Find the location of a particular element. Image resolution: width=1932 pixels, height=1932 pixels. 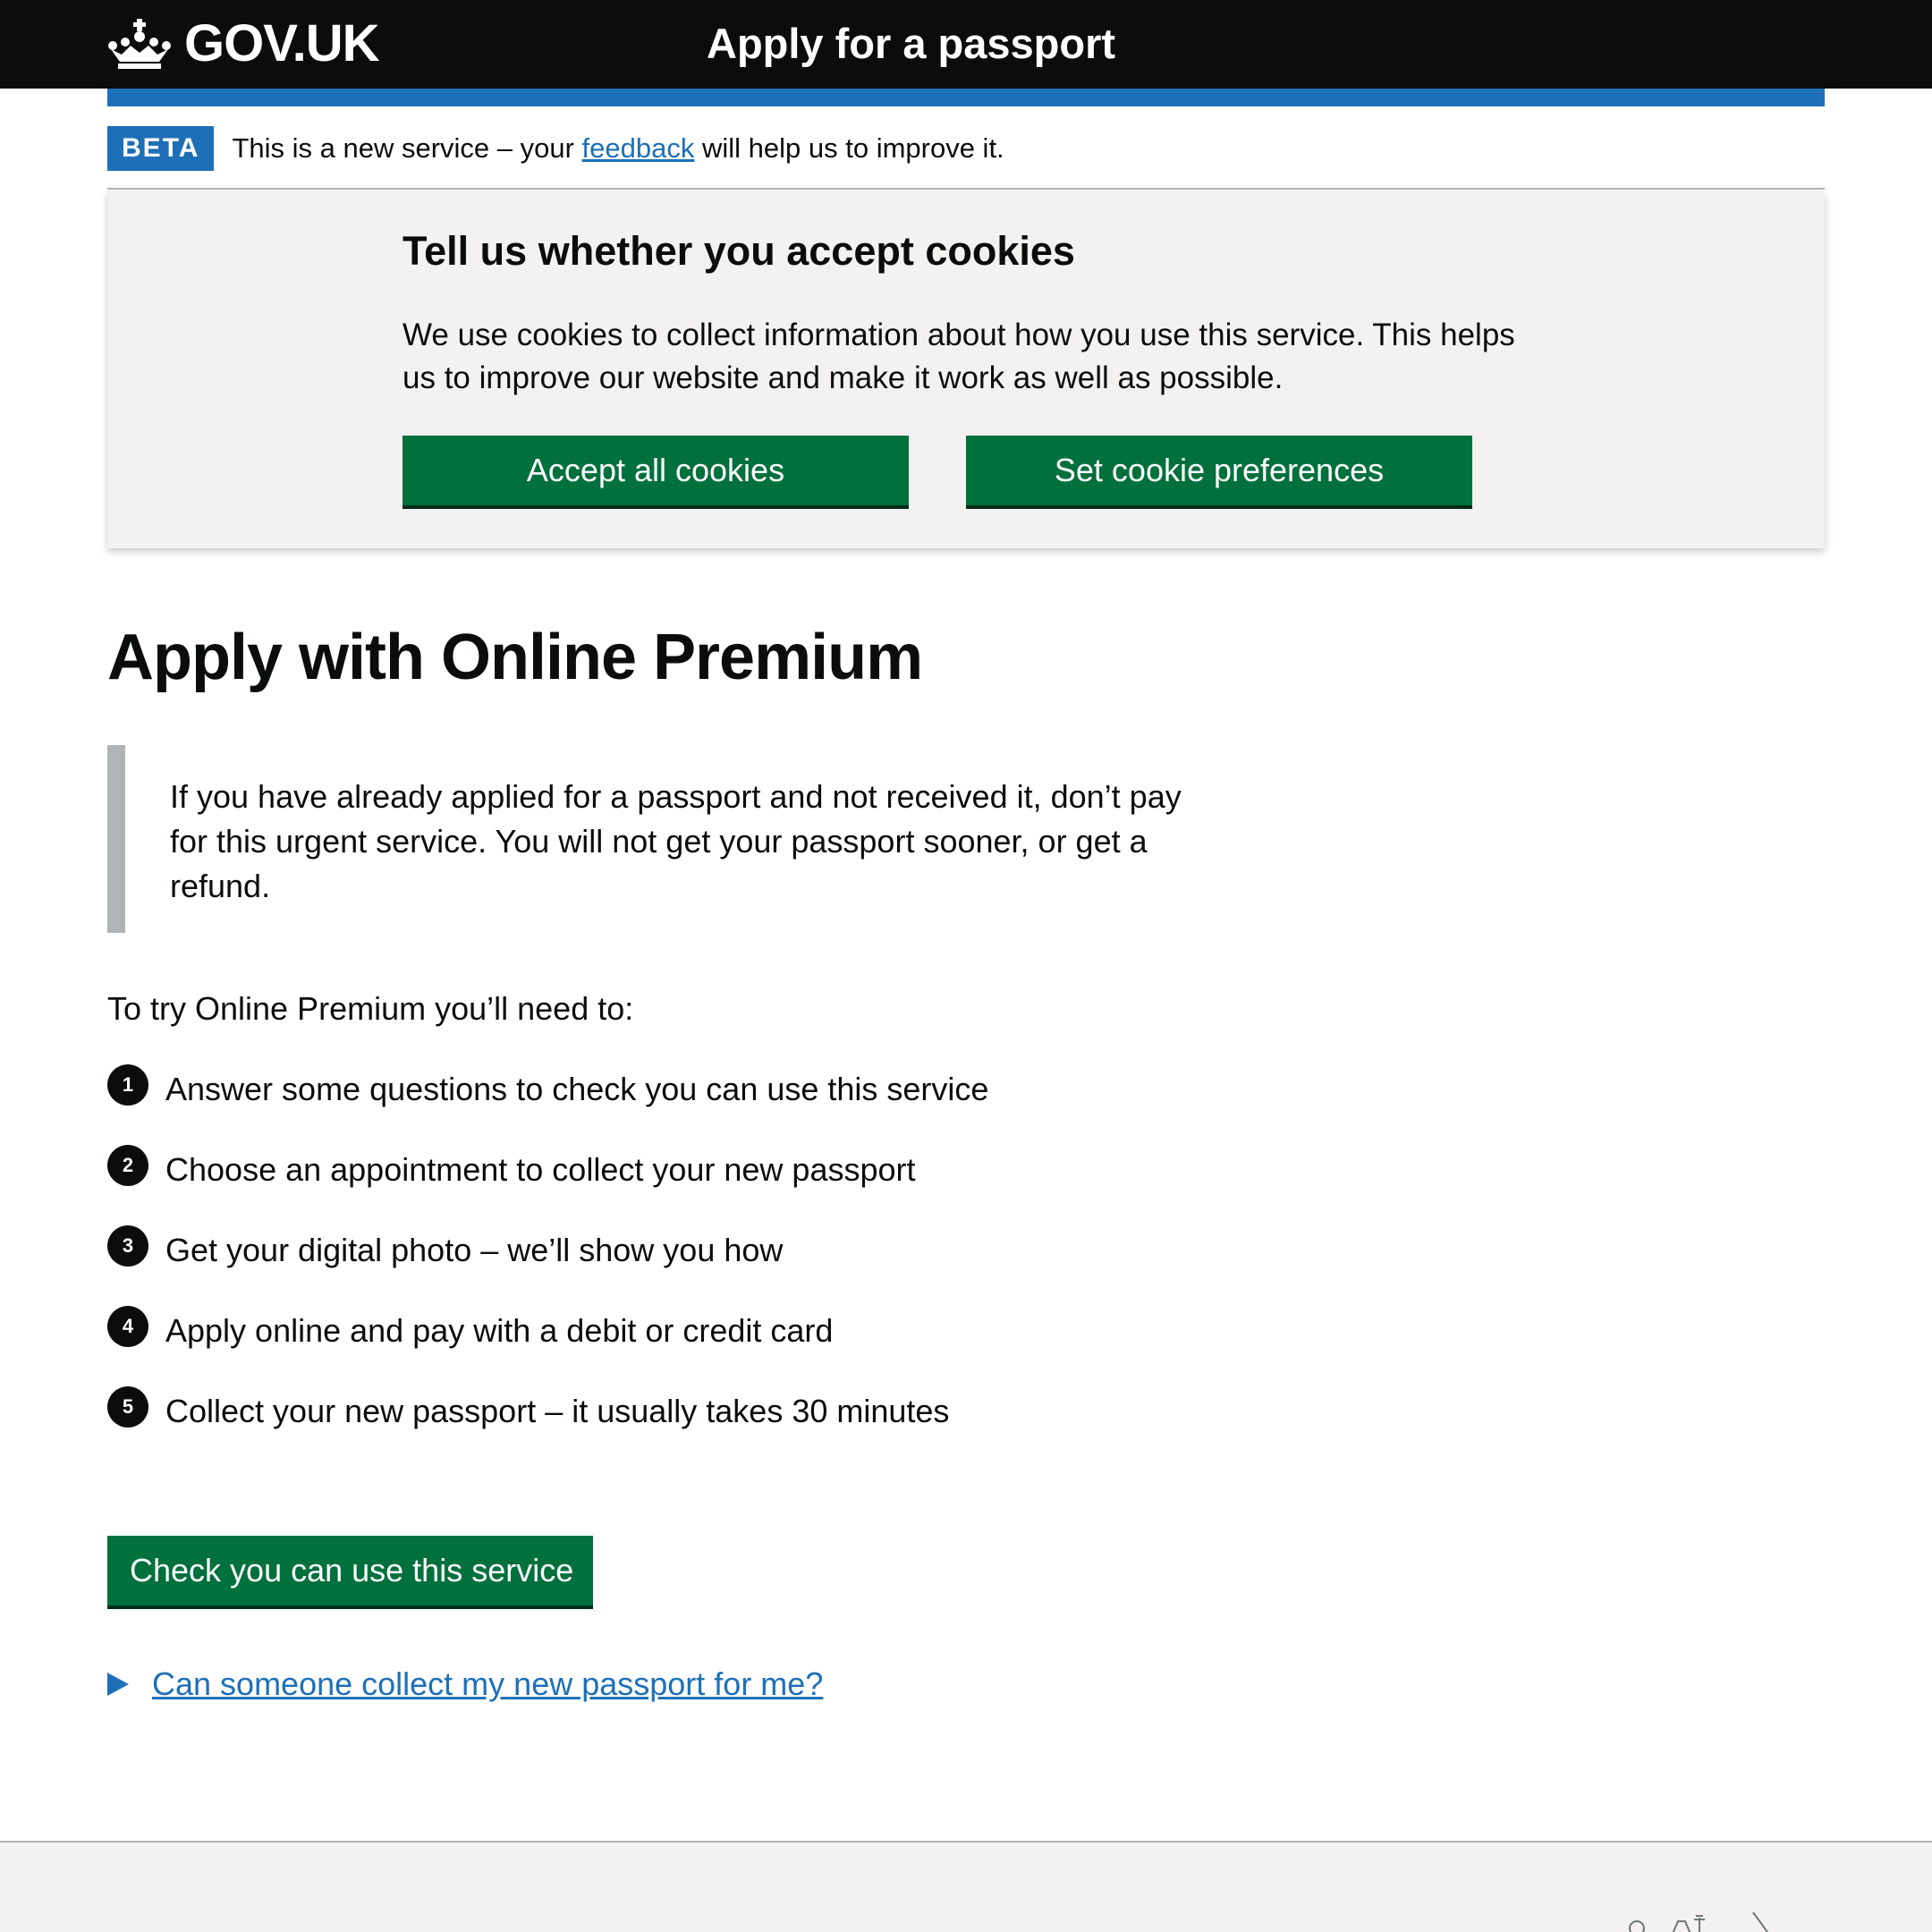

feedback-link: feedback is located at coordinates (638, 148).